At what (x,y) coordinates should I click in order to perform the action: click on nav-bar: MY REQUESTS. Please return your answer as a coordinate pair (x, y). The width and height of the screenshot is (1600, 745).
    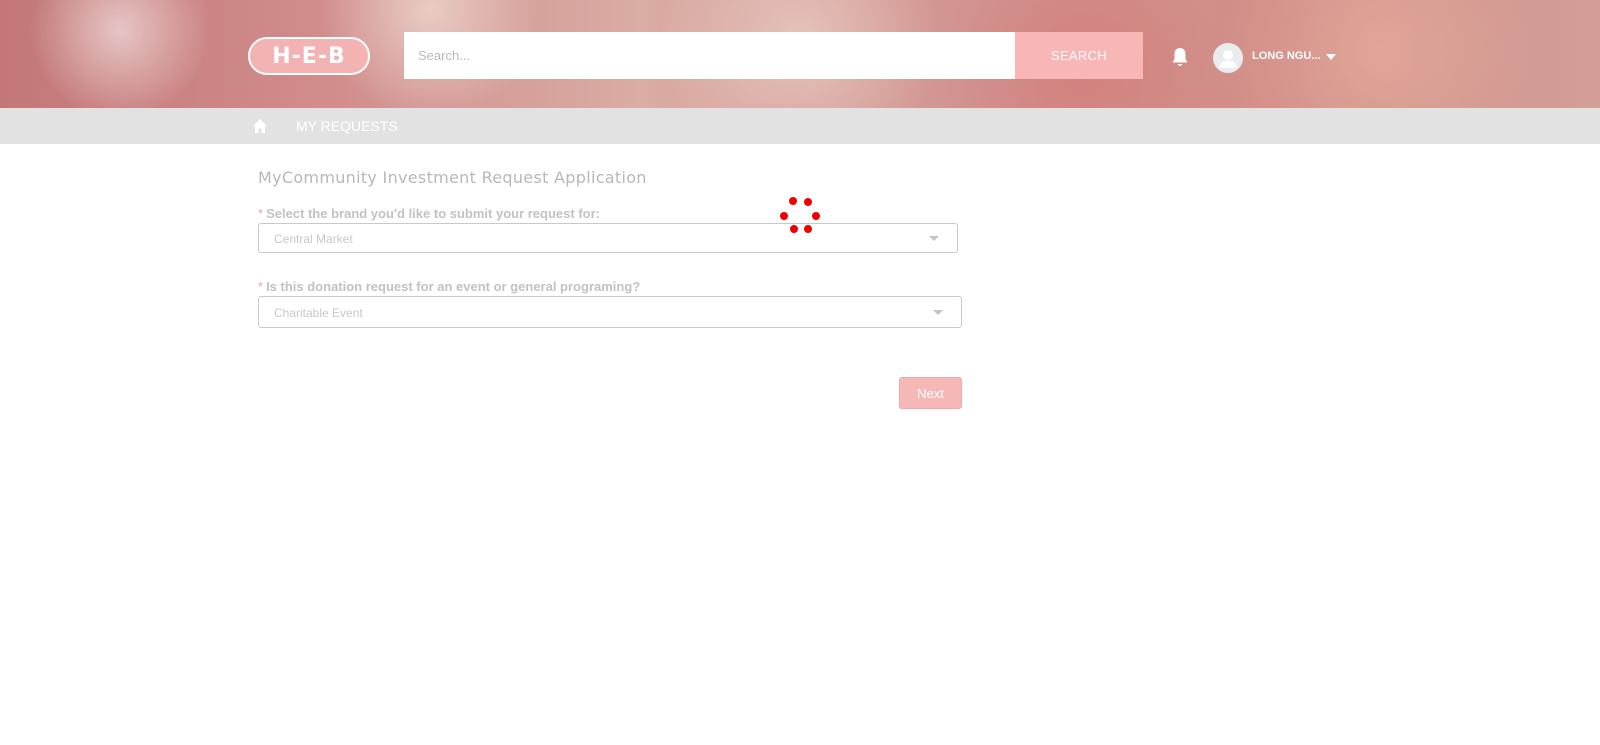
    Looking at the image, I should click on (800, 126).